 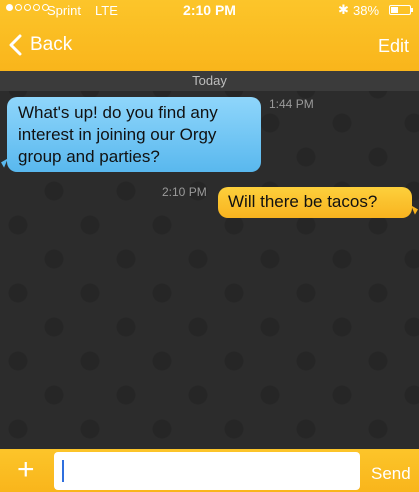 I want to click on day-separator: Today, so click(x=209, y=81).